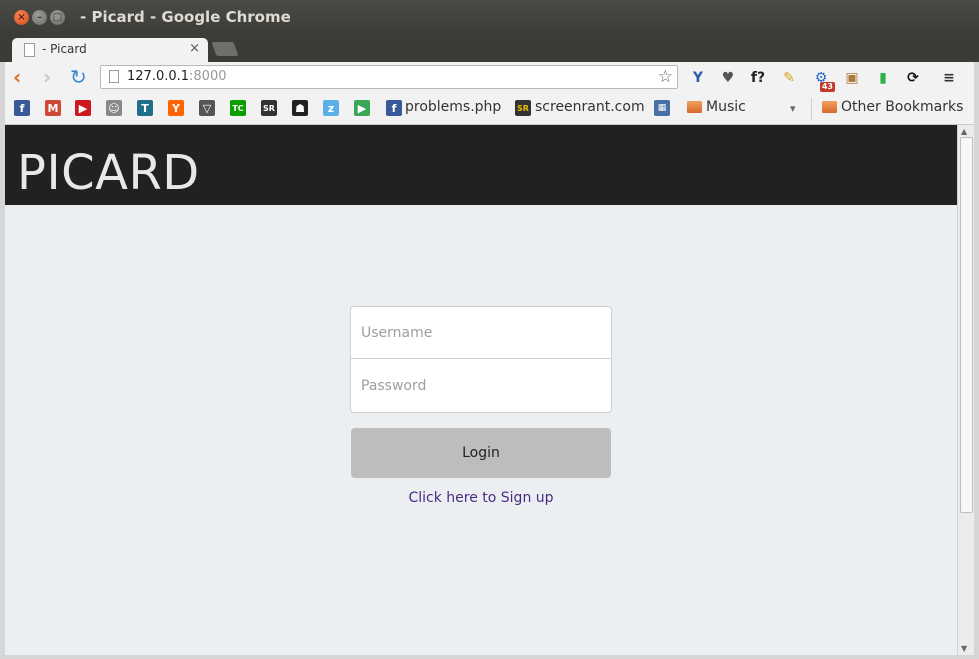 Image resolution: width=979 pixels, height=659 pixels. Describe the element at coordinates (789, 78) in the screenshot. I see `notes-icon: ✎` at that location.